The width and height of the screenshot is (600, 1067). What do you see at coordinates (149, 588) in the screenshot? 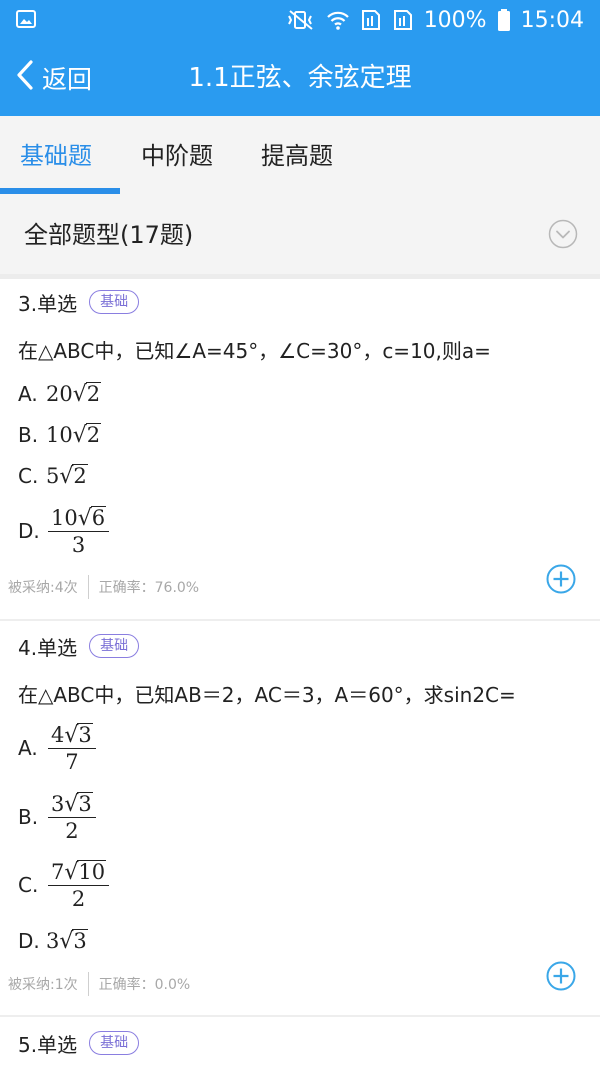
I see `accuracy-rate: 正确率：76.0%` at bounding box center [149, 588].